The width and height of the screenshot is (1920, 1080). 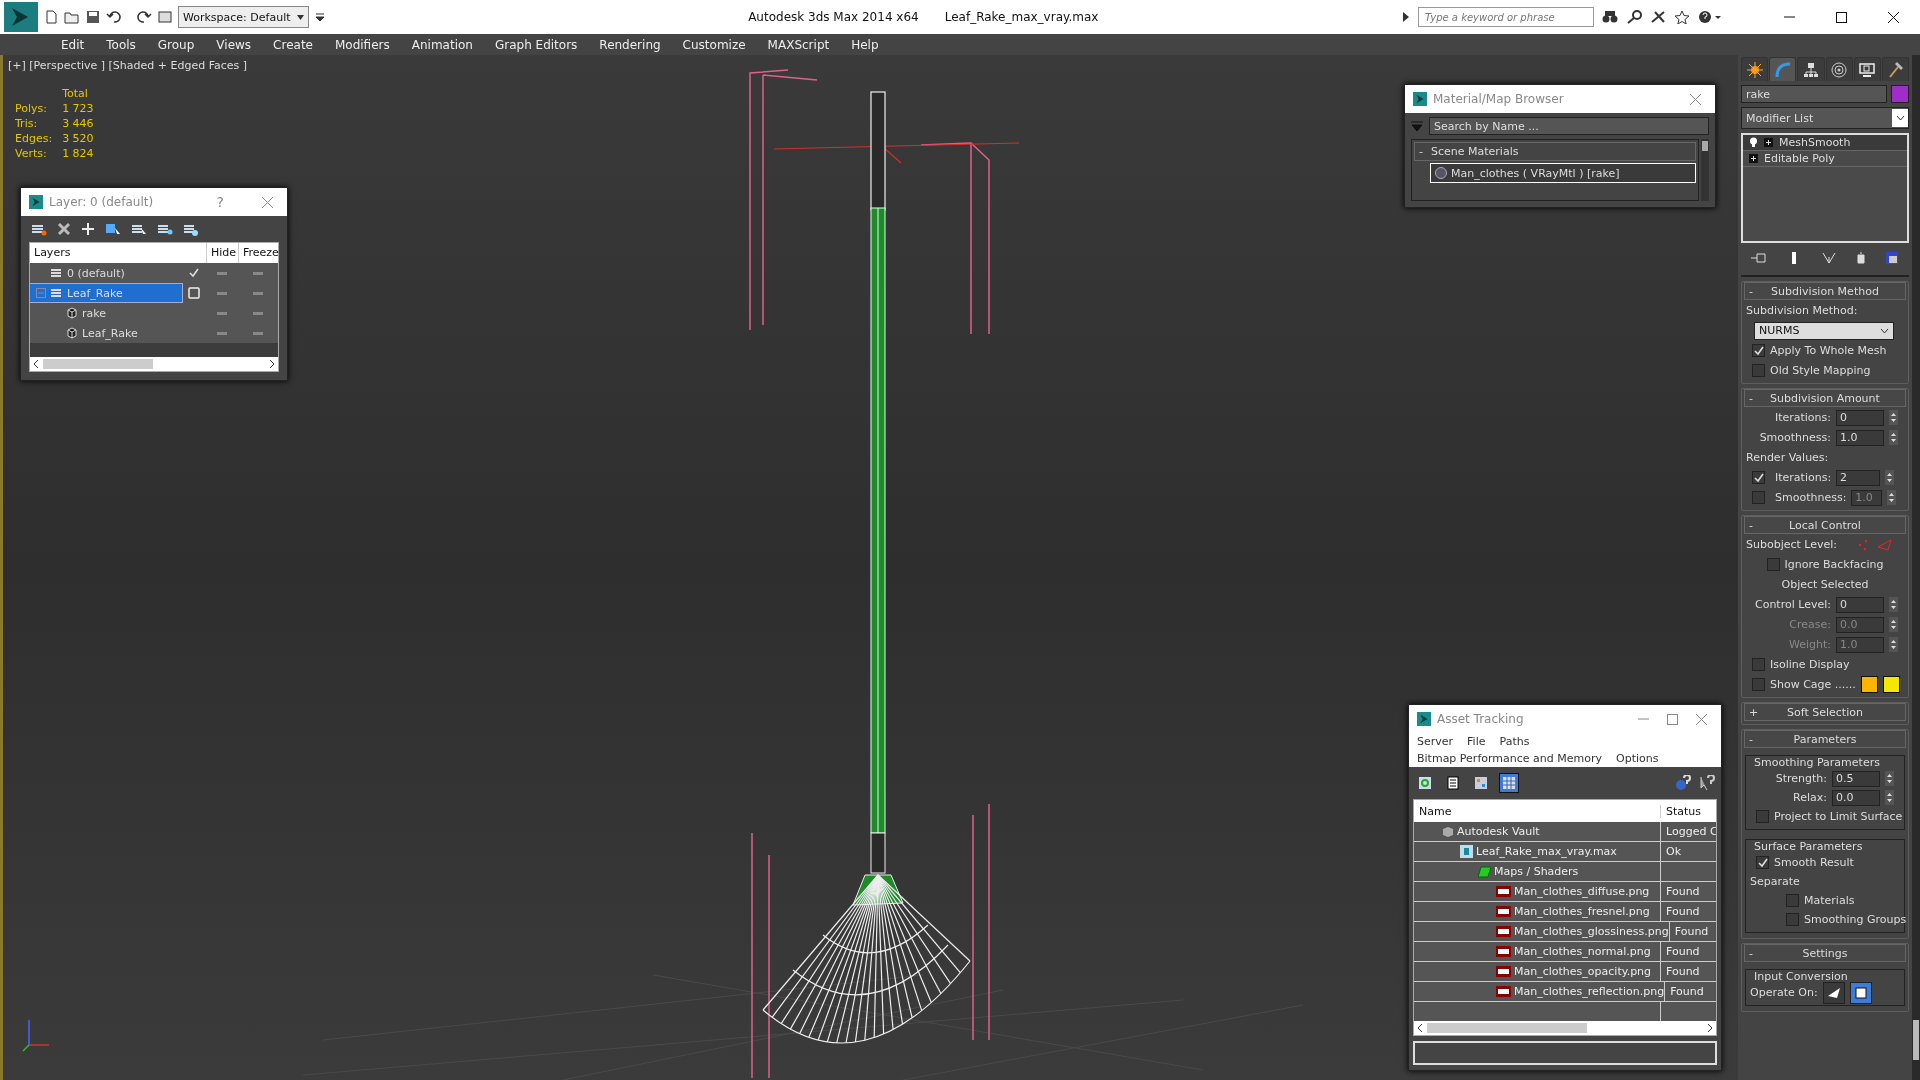 I want to click on layer-row: Leaf_Rake, so click(x=106, y=293).